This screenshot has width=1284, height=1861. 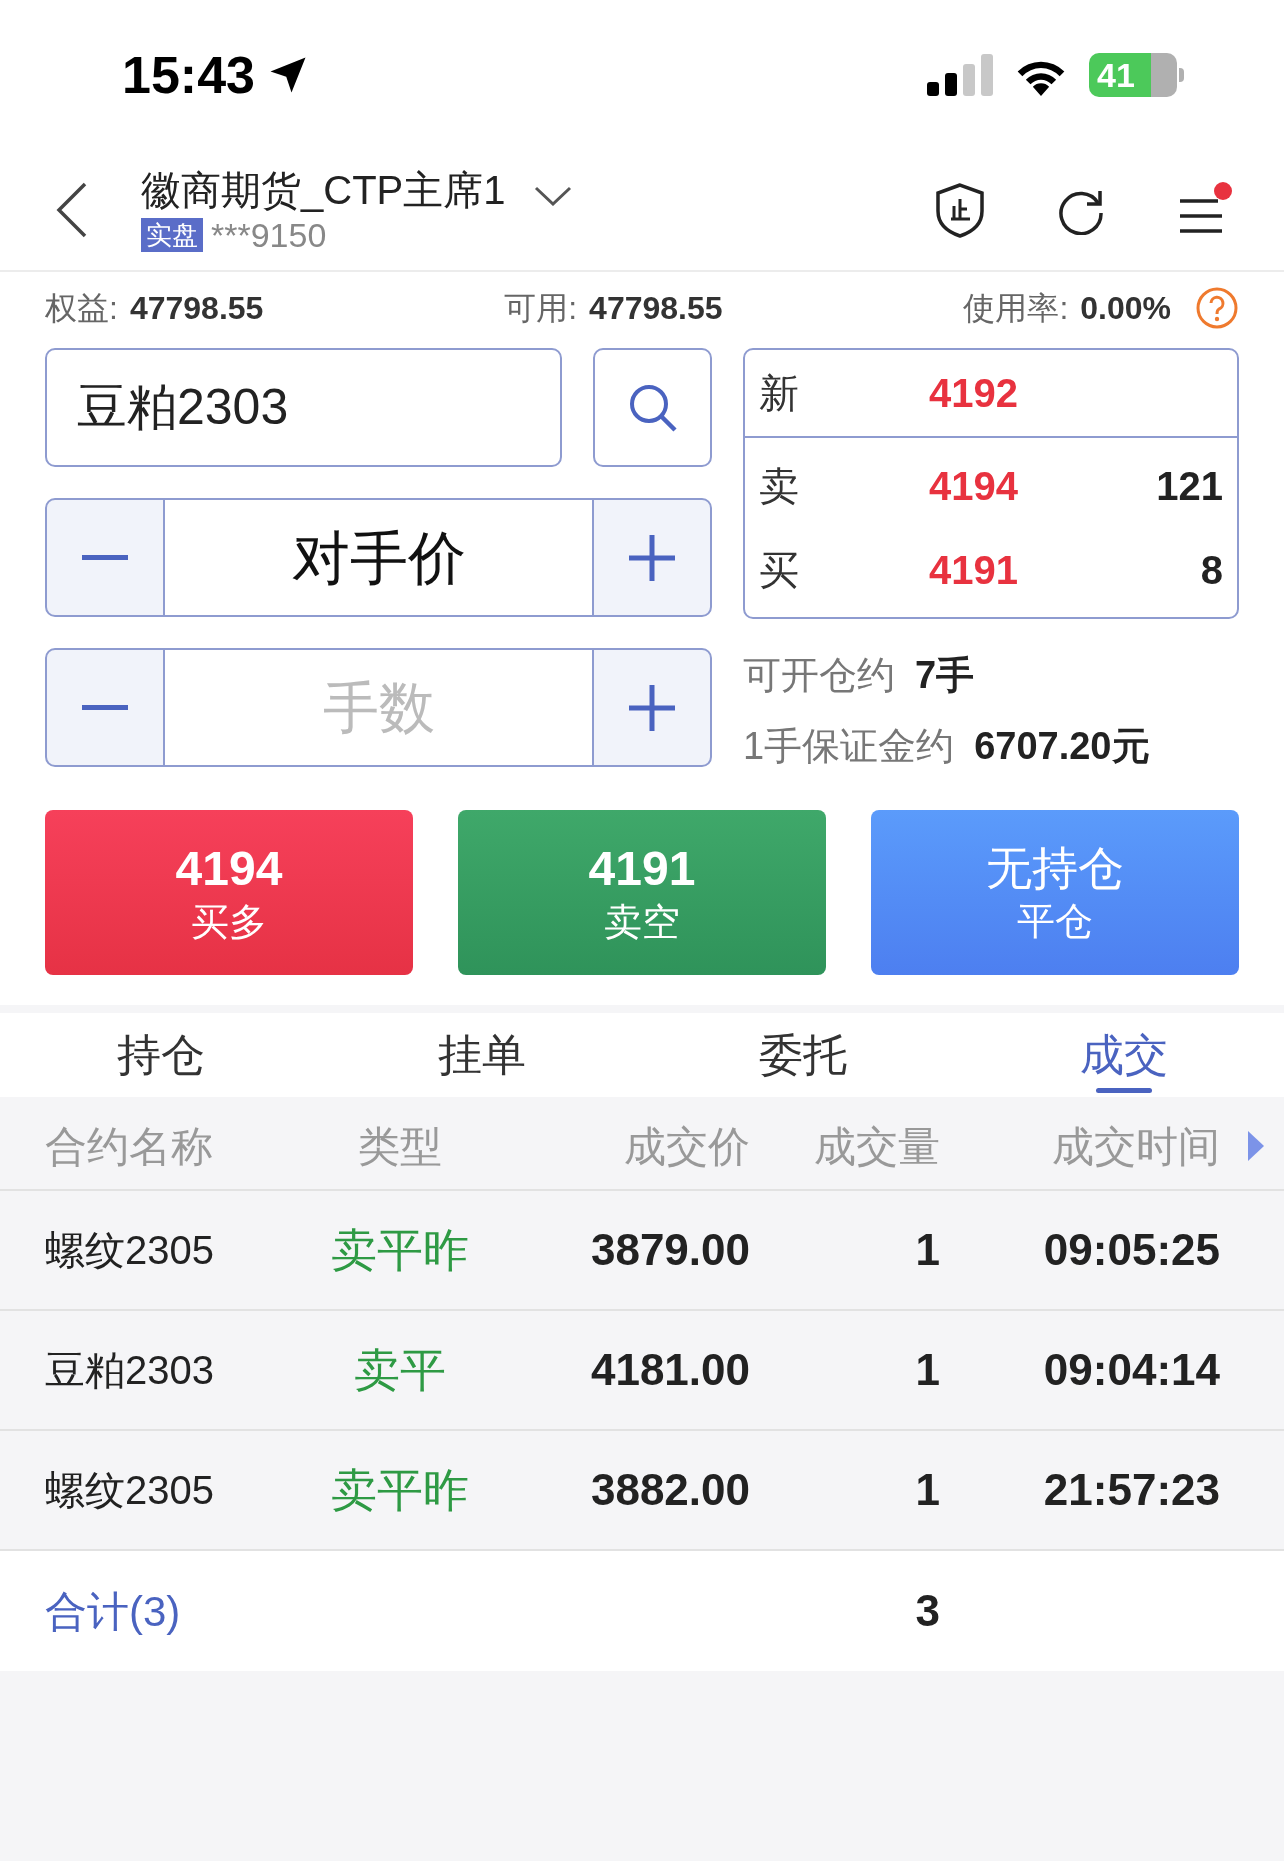 What do you see at coordinates (1211, 570) in the screenshot?
I see `quote-volume: 8` at bounding box center [1211, 570].